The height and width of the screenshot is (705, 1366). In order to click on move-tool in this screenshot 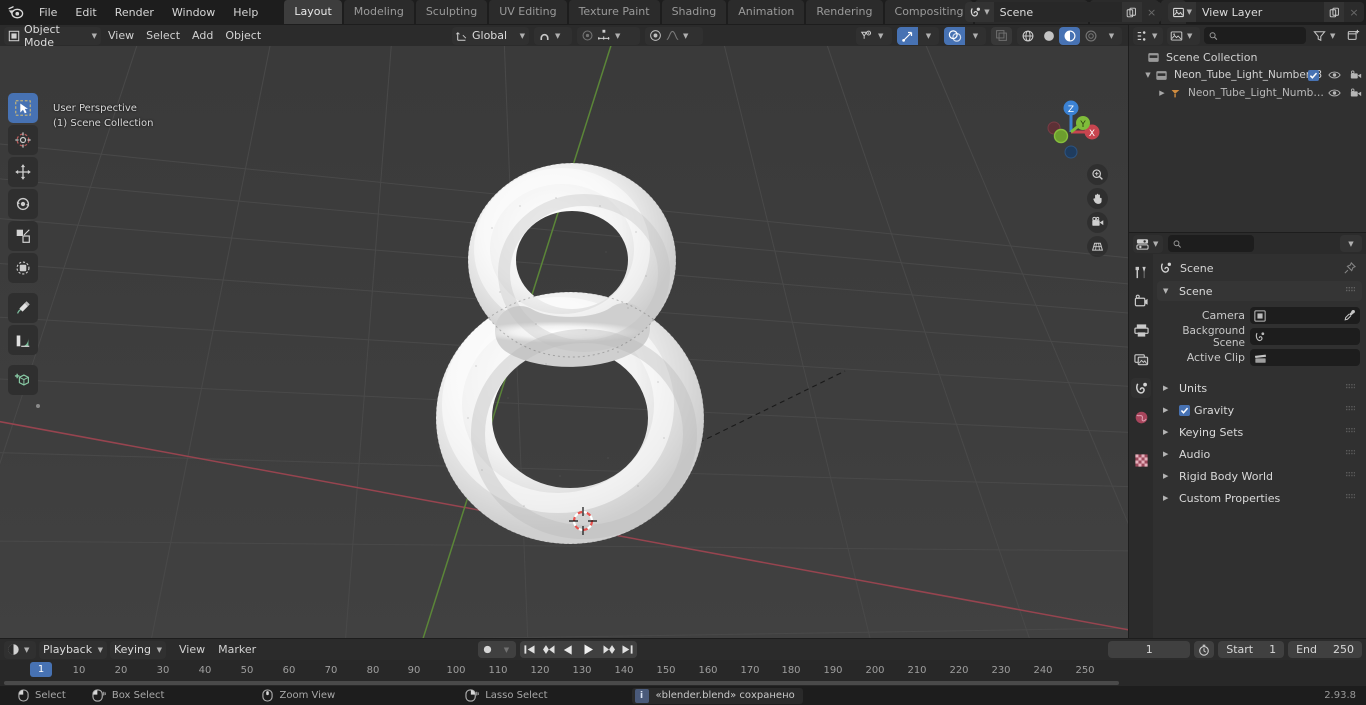, I will do `click(23, 172)`.